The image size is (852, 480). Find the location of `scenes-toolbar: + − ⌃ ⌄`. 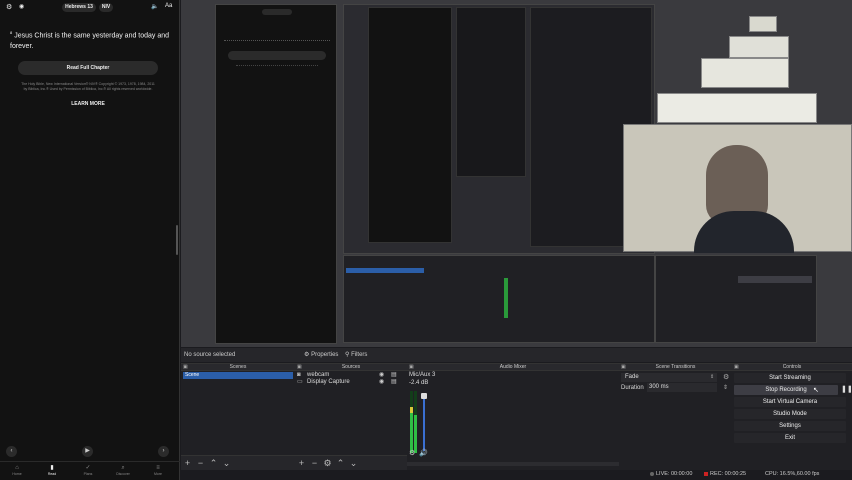

scenes-toolbar: + − ⌃ ⌄ is located at coordinates (238, 462).